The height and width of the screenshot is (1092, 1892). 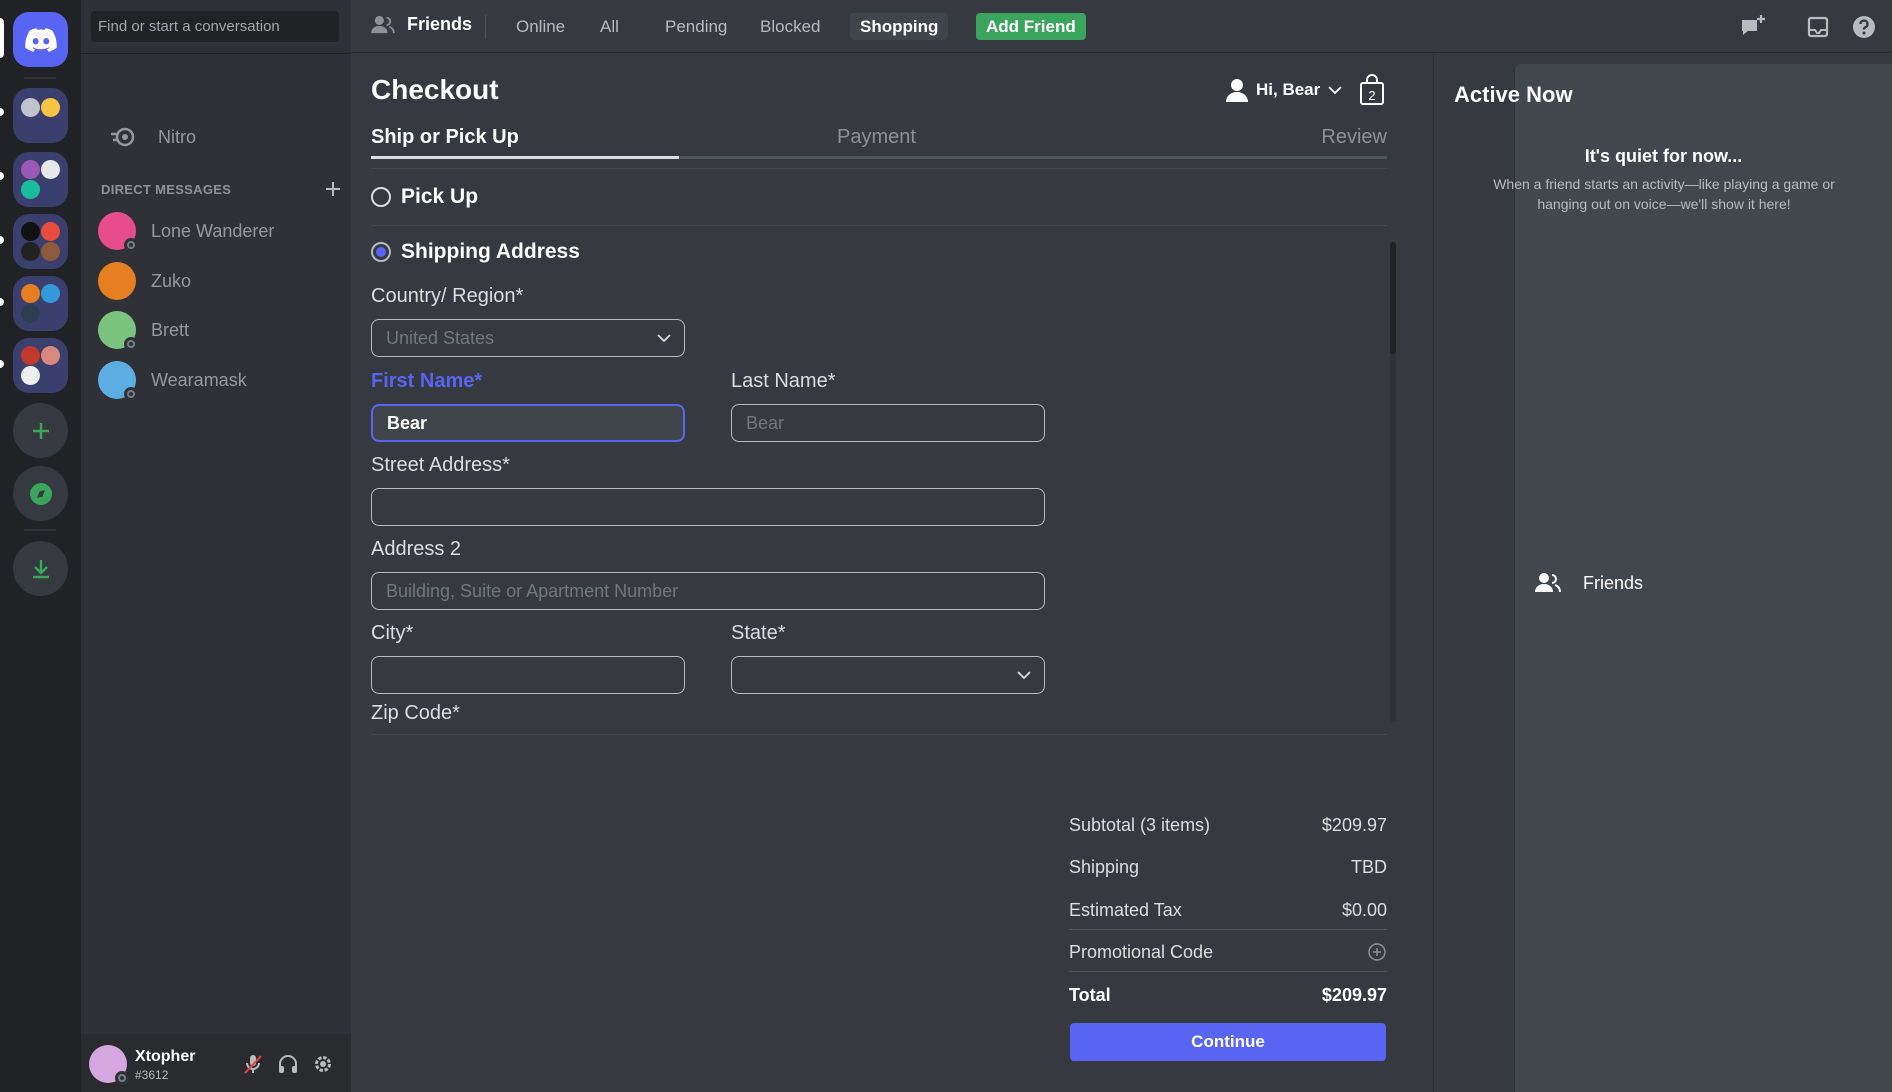 I want to click on country-label: Country/ Region*, so click(x=447, y=296).